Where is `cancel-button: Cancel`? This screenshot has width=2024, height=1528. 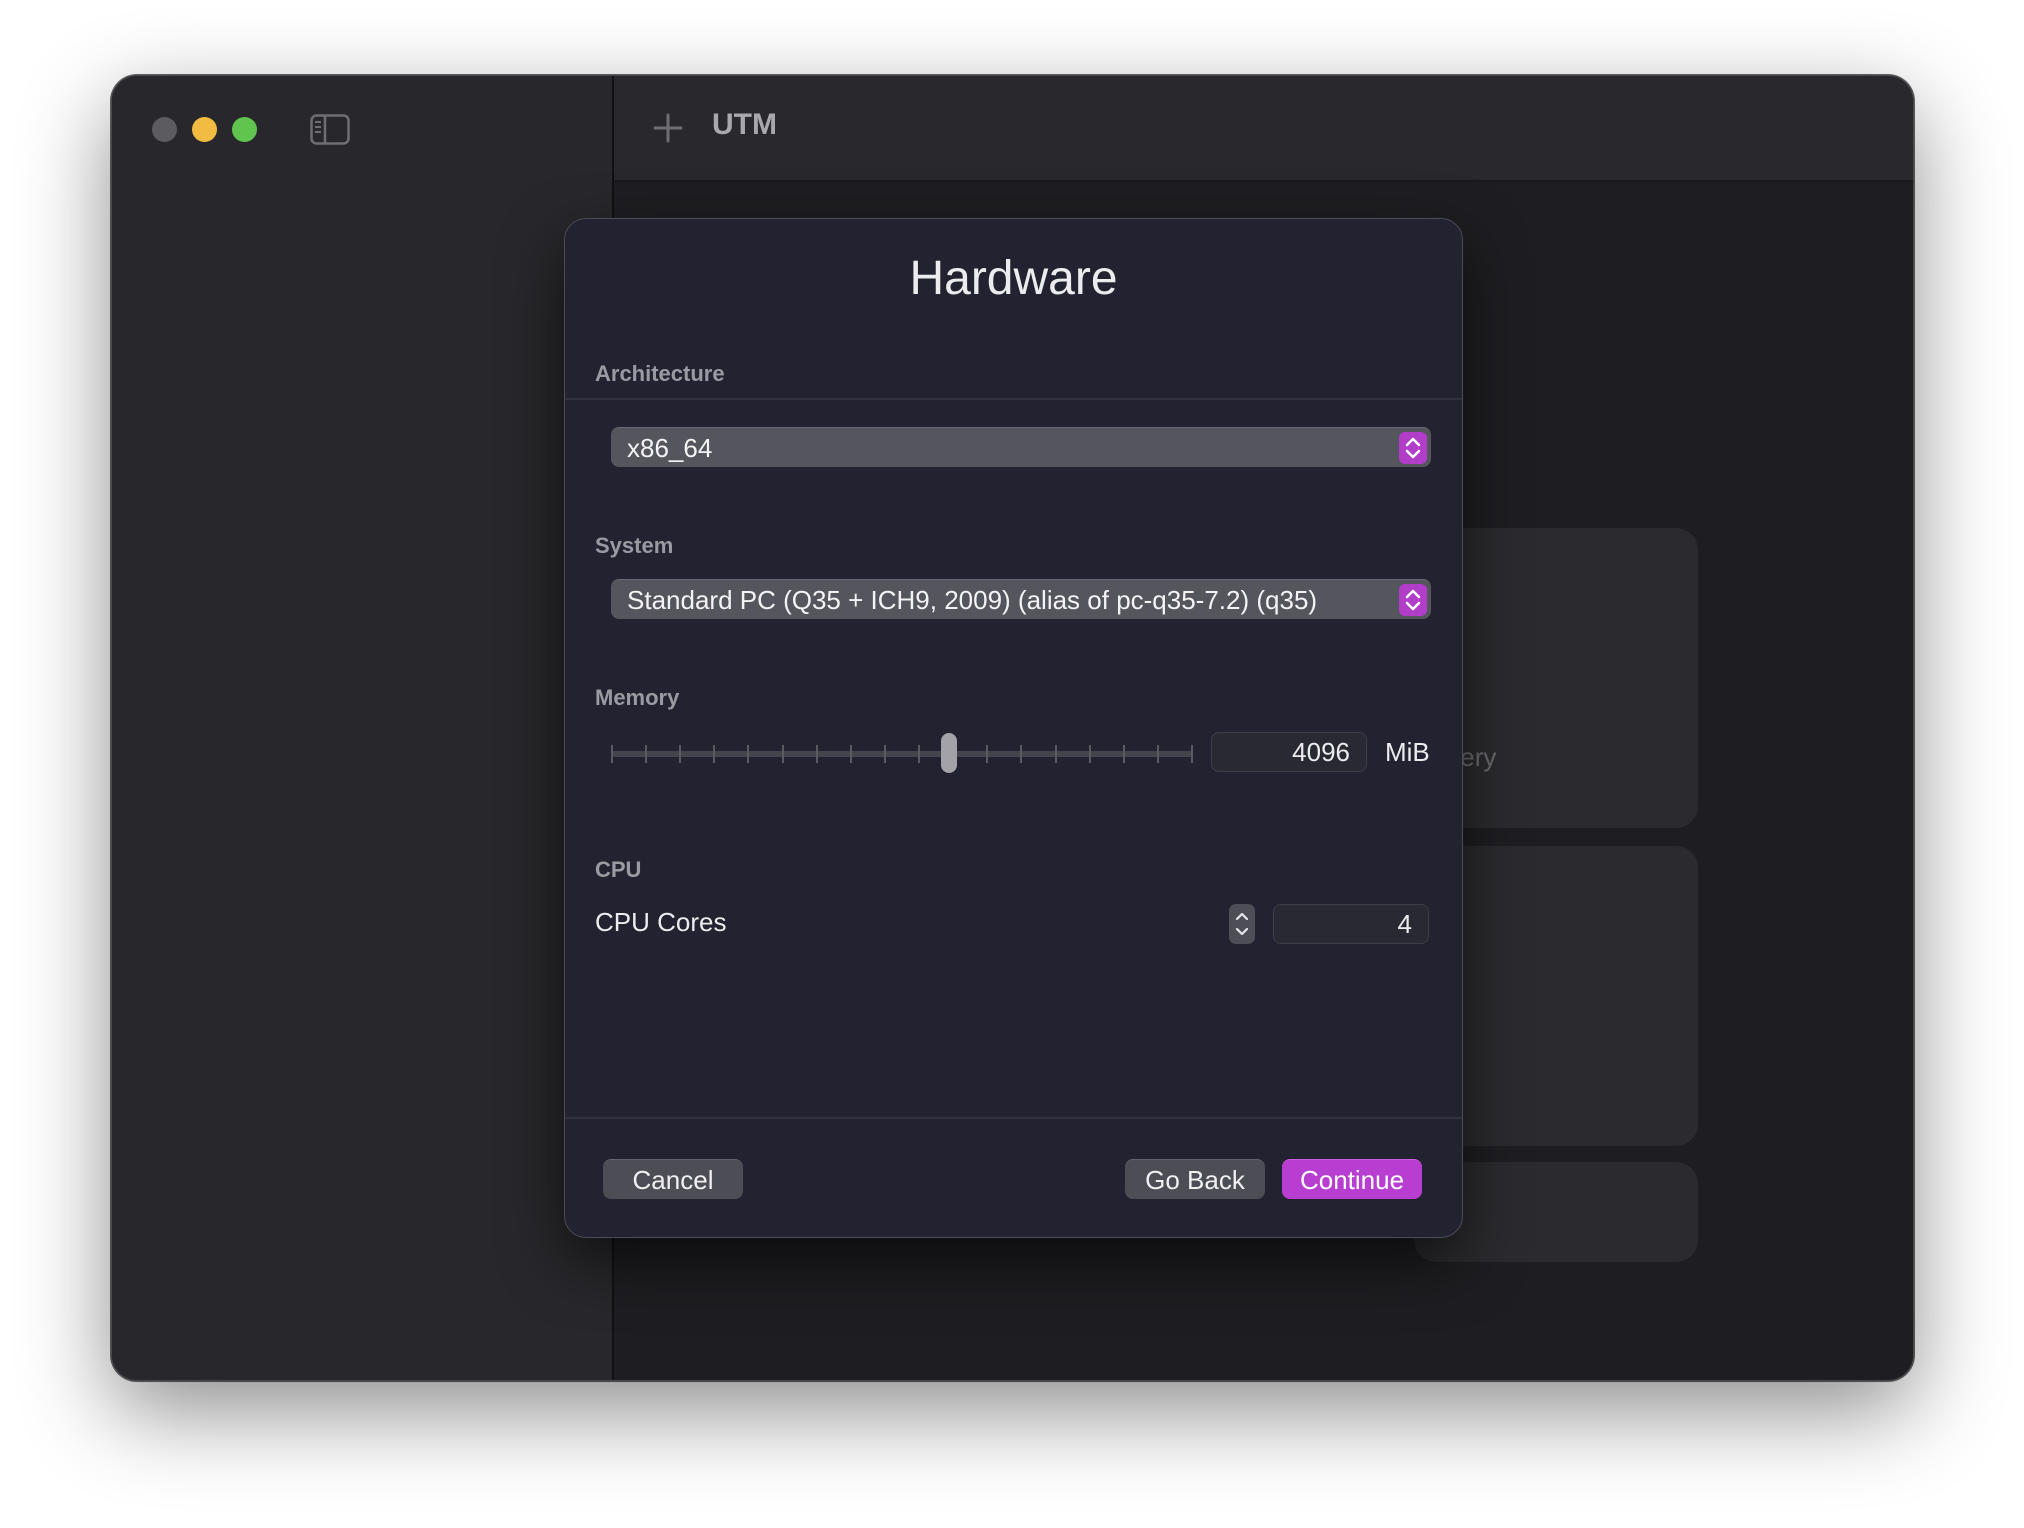
cancel-button: Cancel is located at coordinates (673, 1179).